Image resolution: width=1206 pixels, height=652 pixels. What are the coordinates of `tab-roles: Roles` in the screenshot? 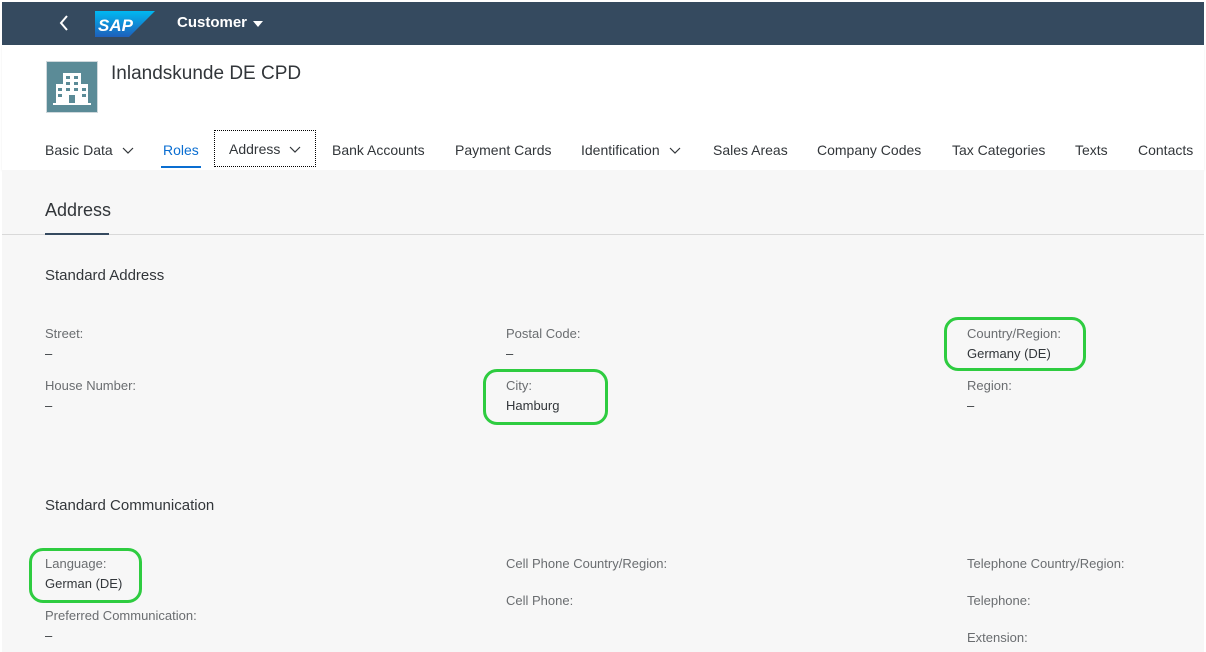 It's located at (181, 149).